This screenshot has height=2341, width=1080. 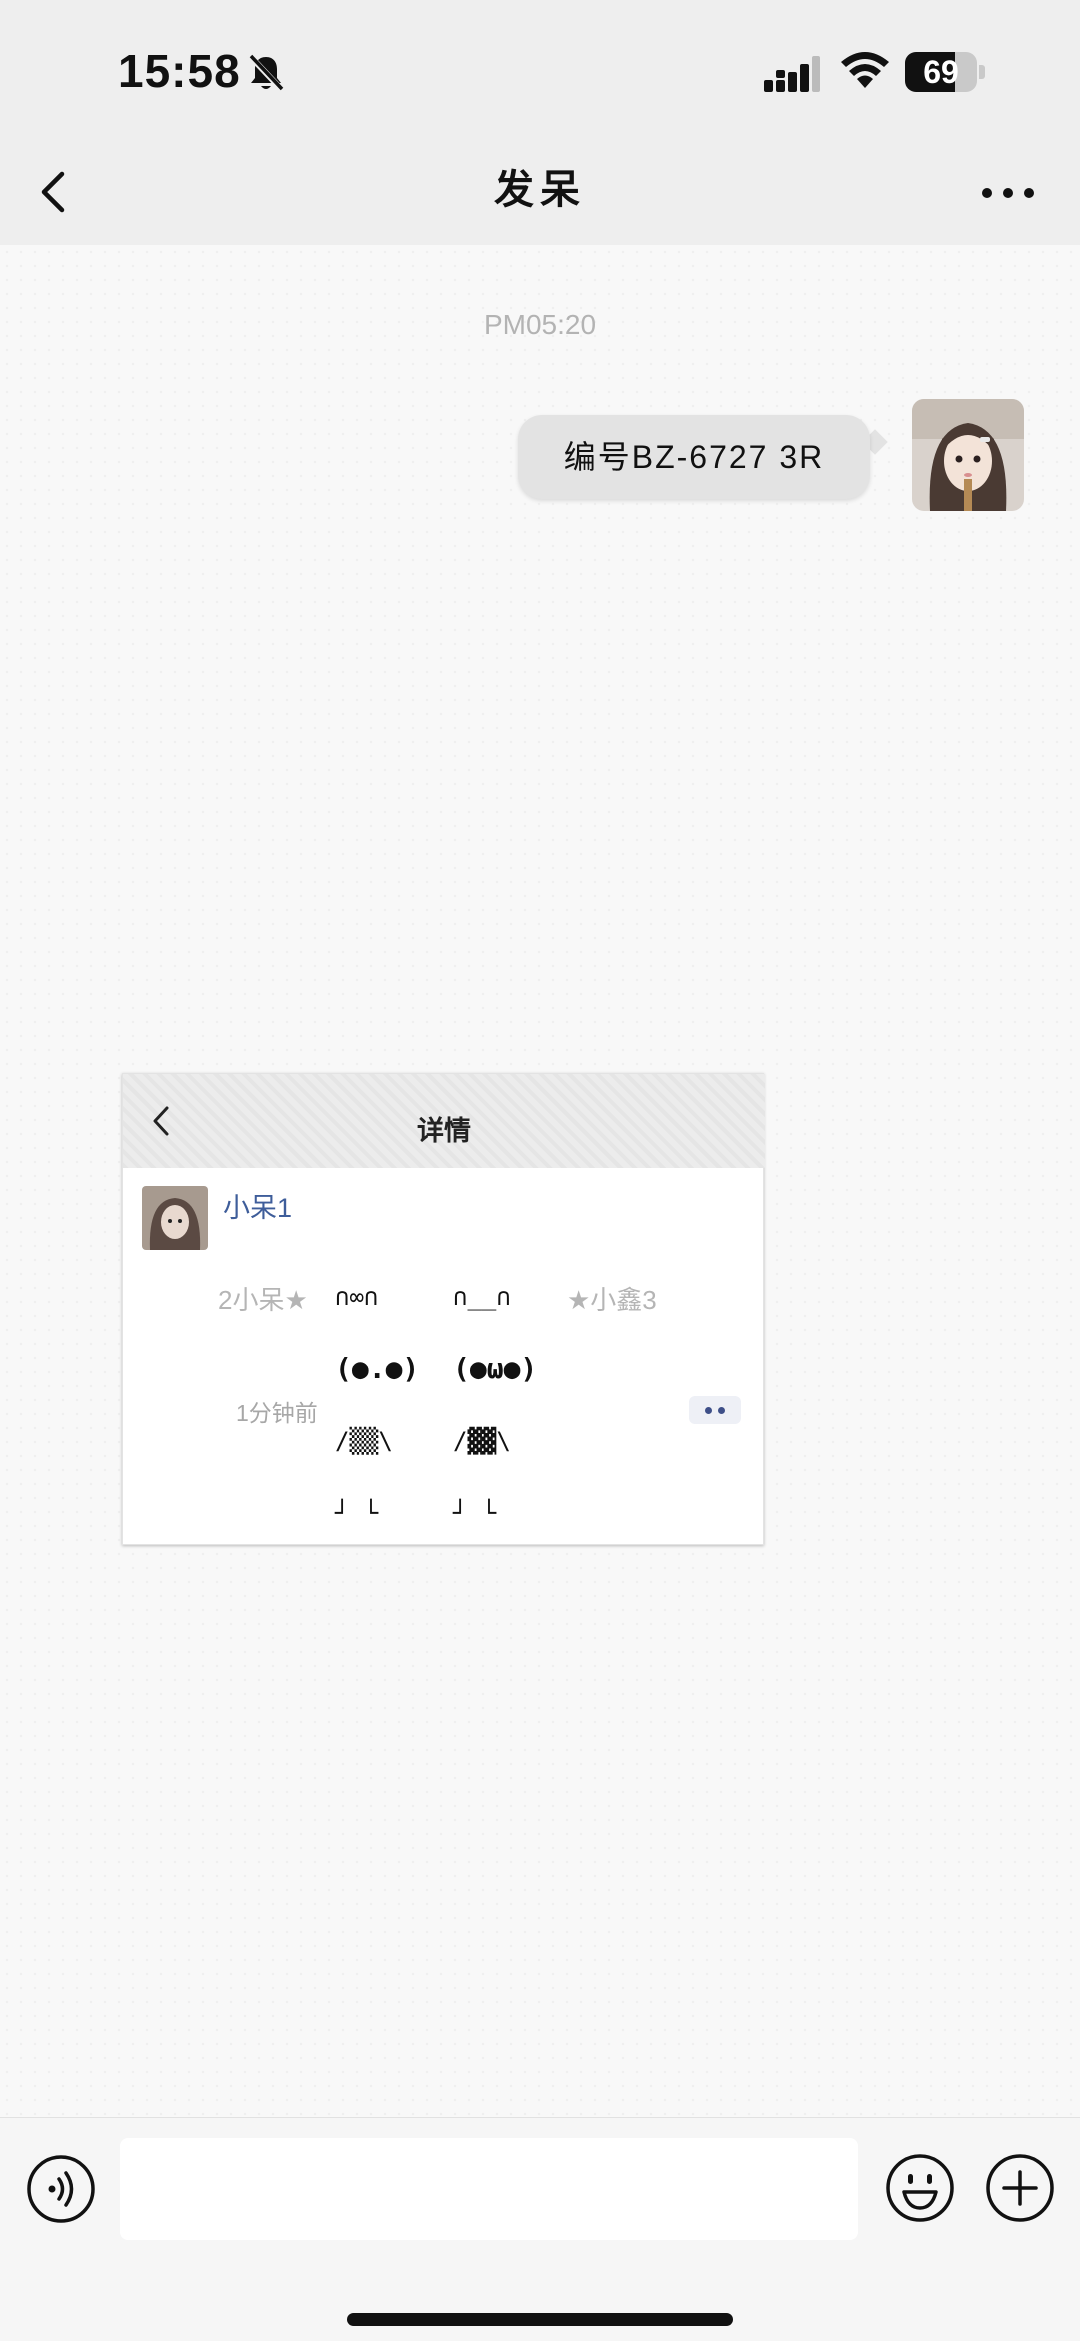 What do you see at coordinates (364, 1441) in the screenshot?
I see `kaomoji-left-body: /▒▒\` at bounding box center [364, 1441].